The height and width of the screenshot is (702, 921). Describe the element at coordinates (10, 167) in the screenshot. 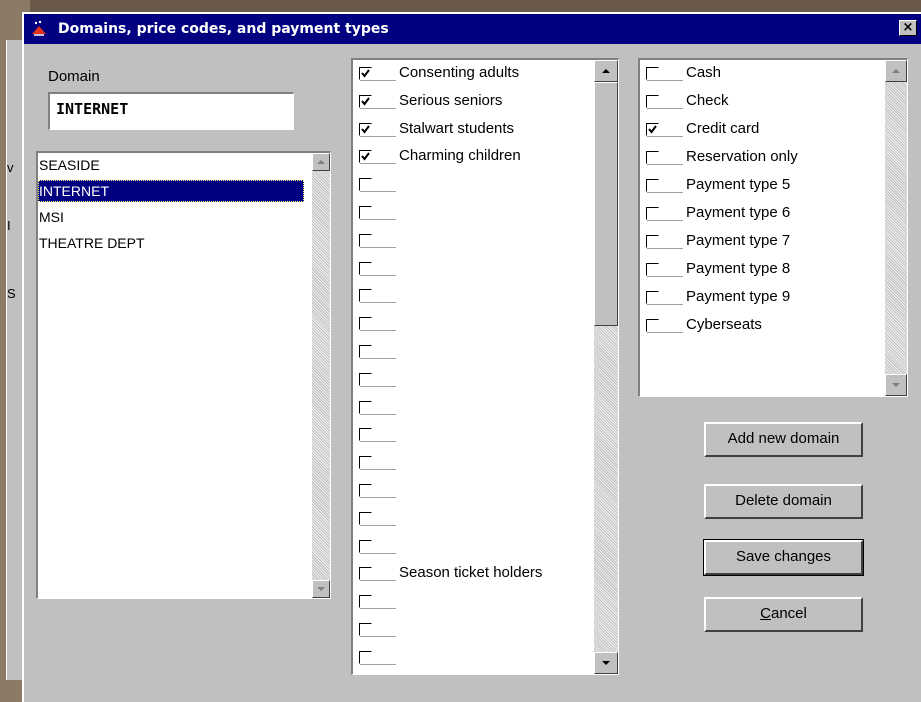

I see `background-edge-char: v` at that location.